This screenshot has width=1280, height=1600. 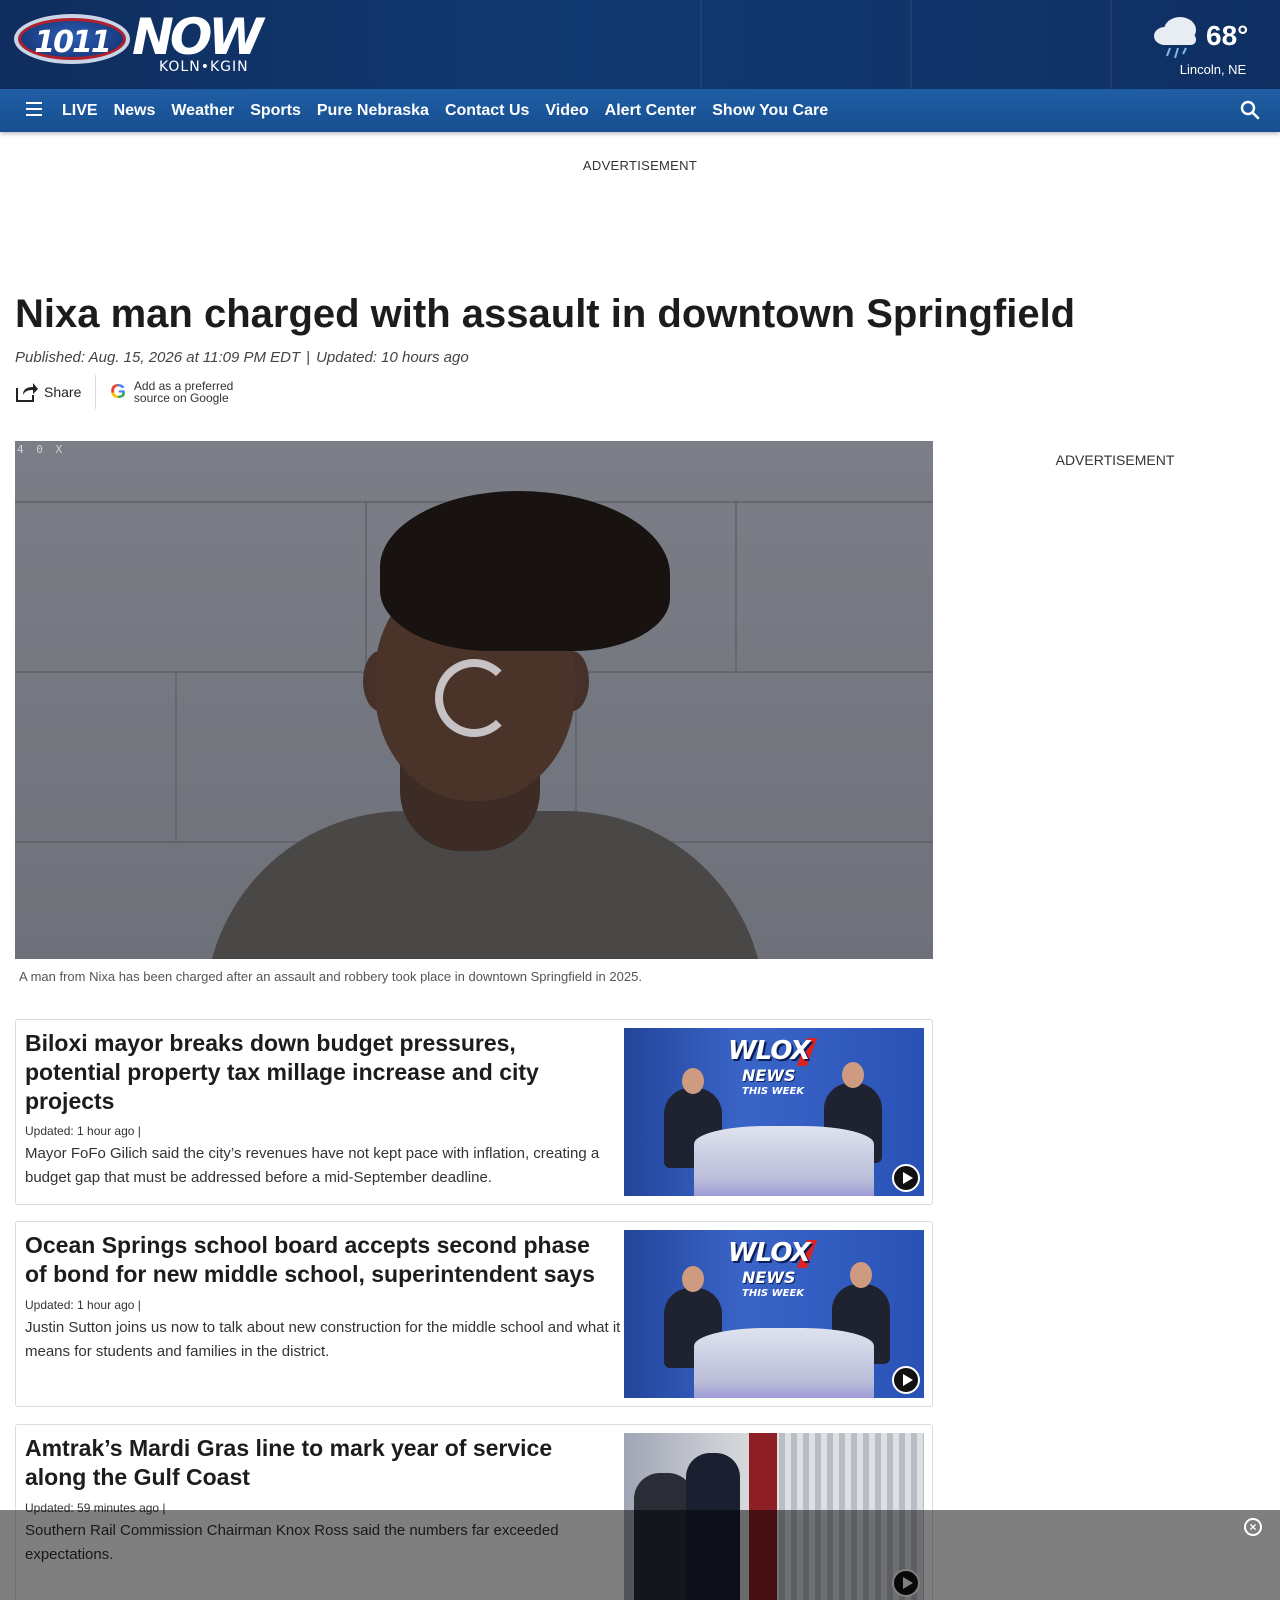 I want to click on logo-oval: 1011, so click(x=72, y=39).